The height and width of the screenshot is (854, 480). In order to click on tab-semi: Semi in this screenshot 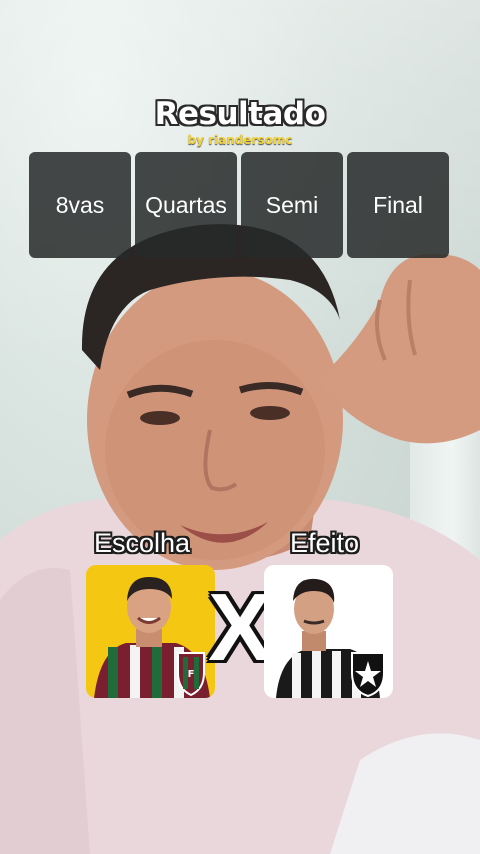, I will do `click(292, 205)`.